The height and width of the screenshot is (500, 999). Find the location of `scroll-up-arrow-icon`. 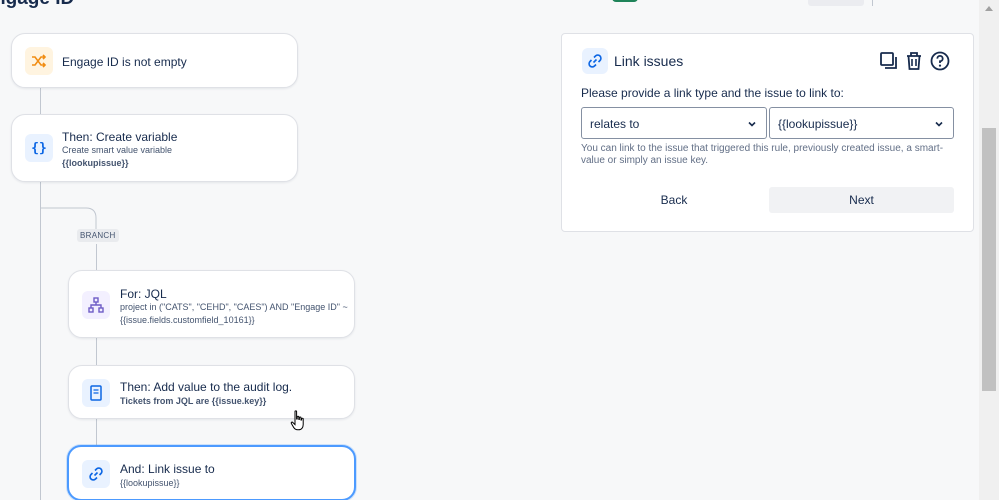

scroll-up-arrow-icon is located at coordinates (989, 8).